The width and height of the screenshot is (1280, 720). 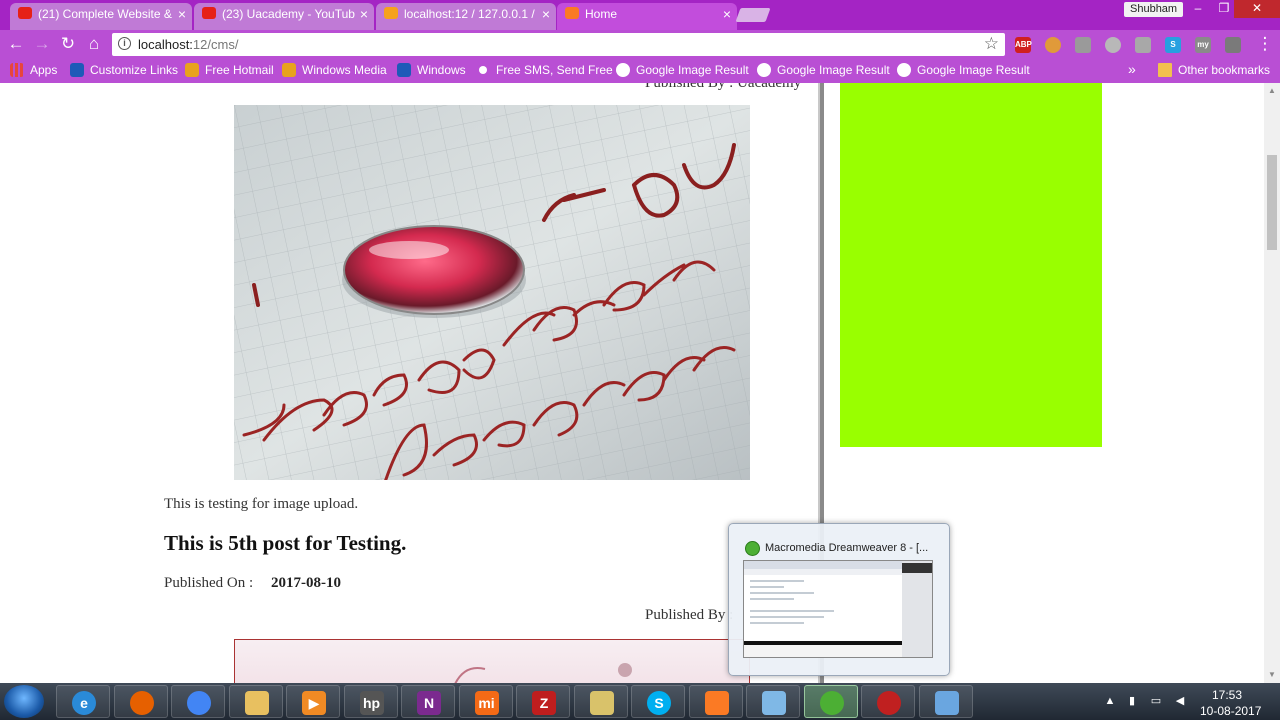 I want to click on chat-bubble-icon, so click(x=483, y=70).